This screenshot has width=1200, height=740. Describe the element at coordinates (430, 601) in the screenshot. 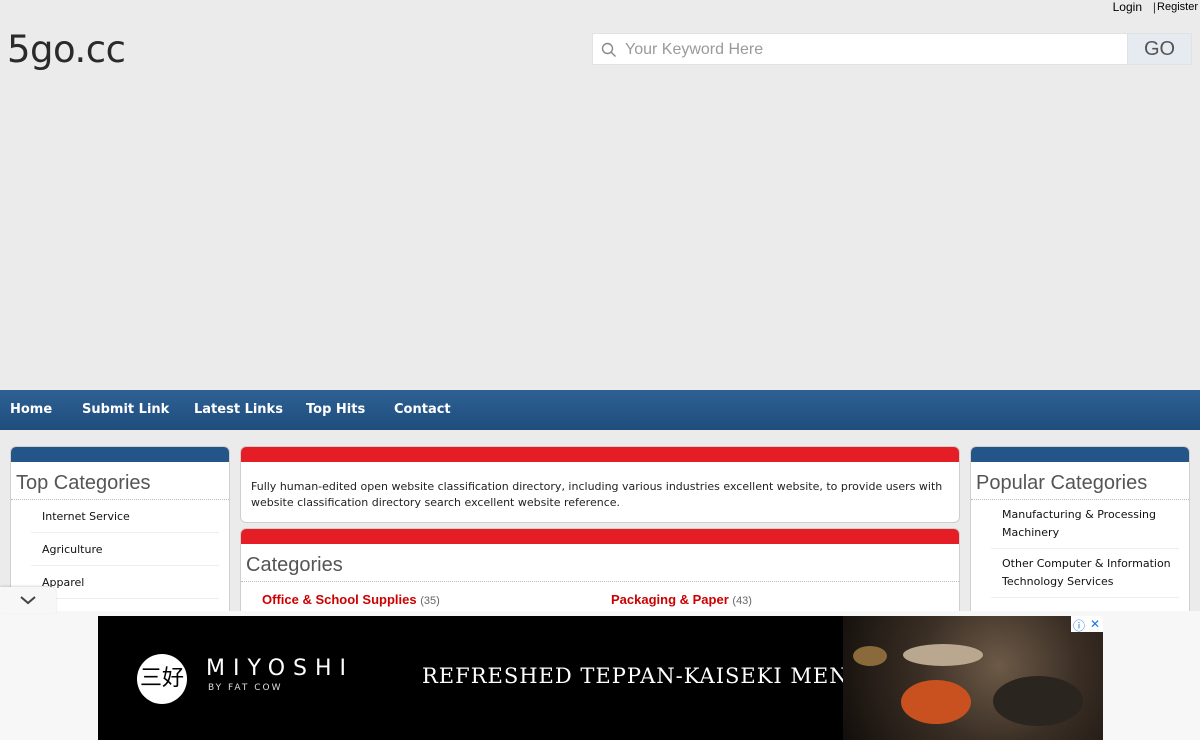

I see `category-count: (35)` at that location.